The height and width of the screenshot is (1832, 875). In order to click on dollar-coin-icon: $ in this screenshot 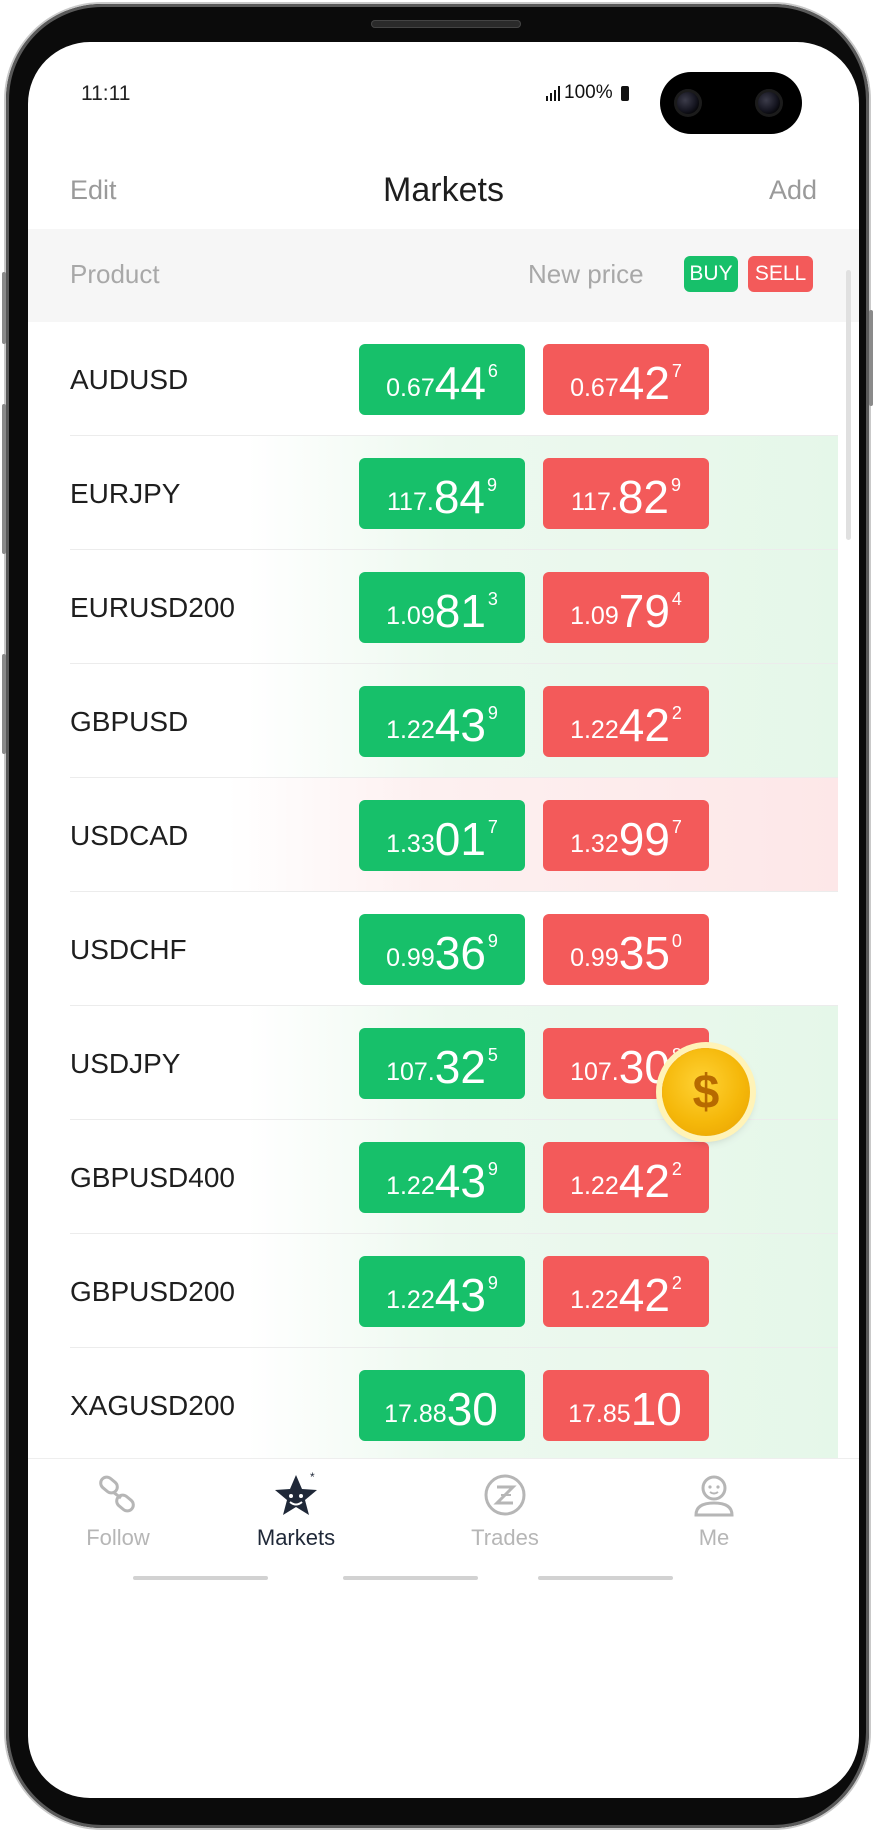, I will do `click(706, 1092)`.